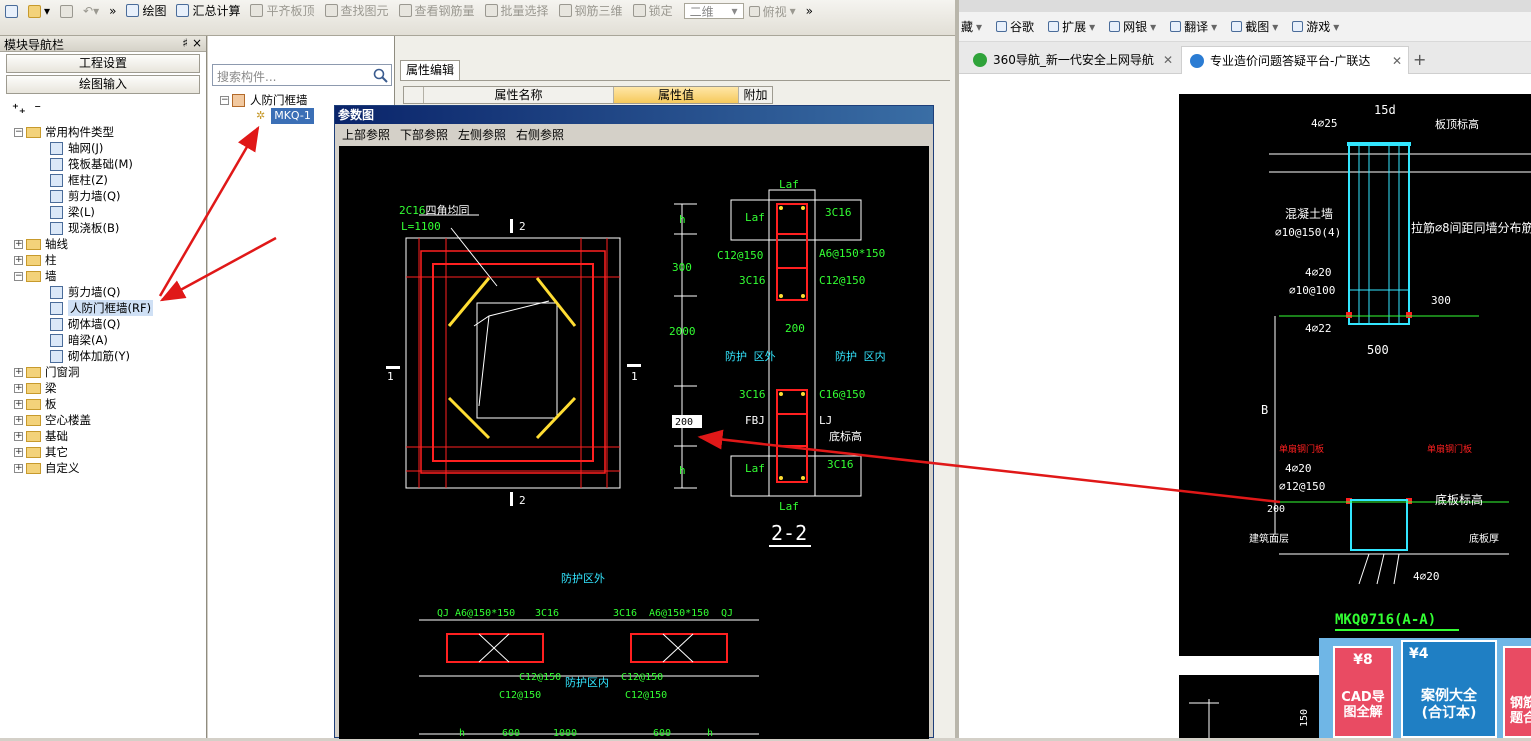  Describe the element at coordinates (1517, 692) in the screenshot. I see `ad-card-rebar: 钢筋 题合` at that location.